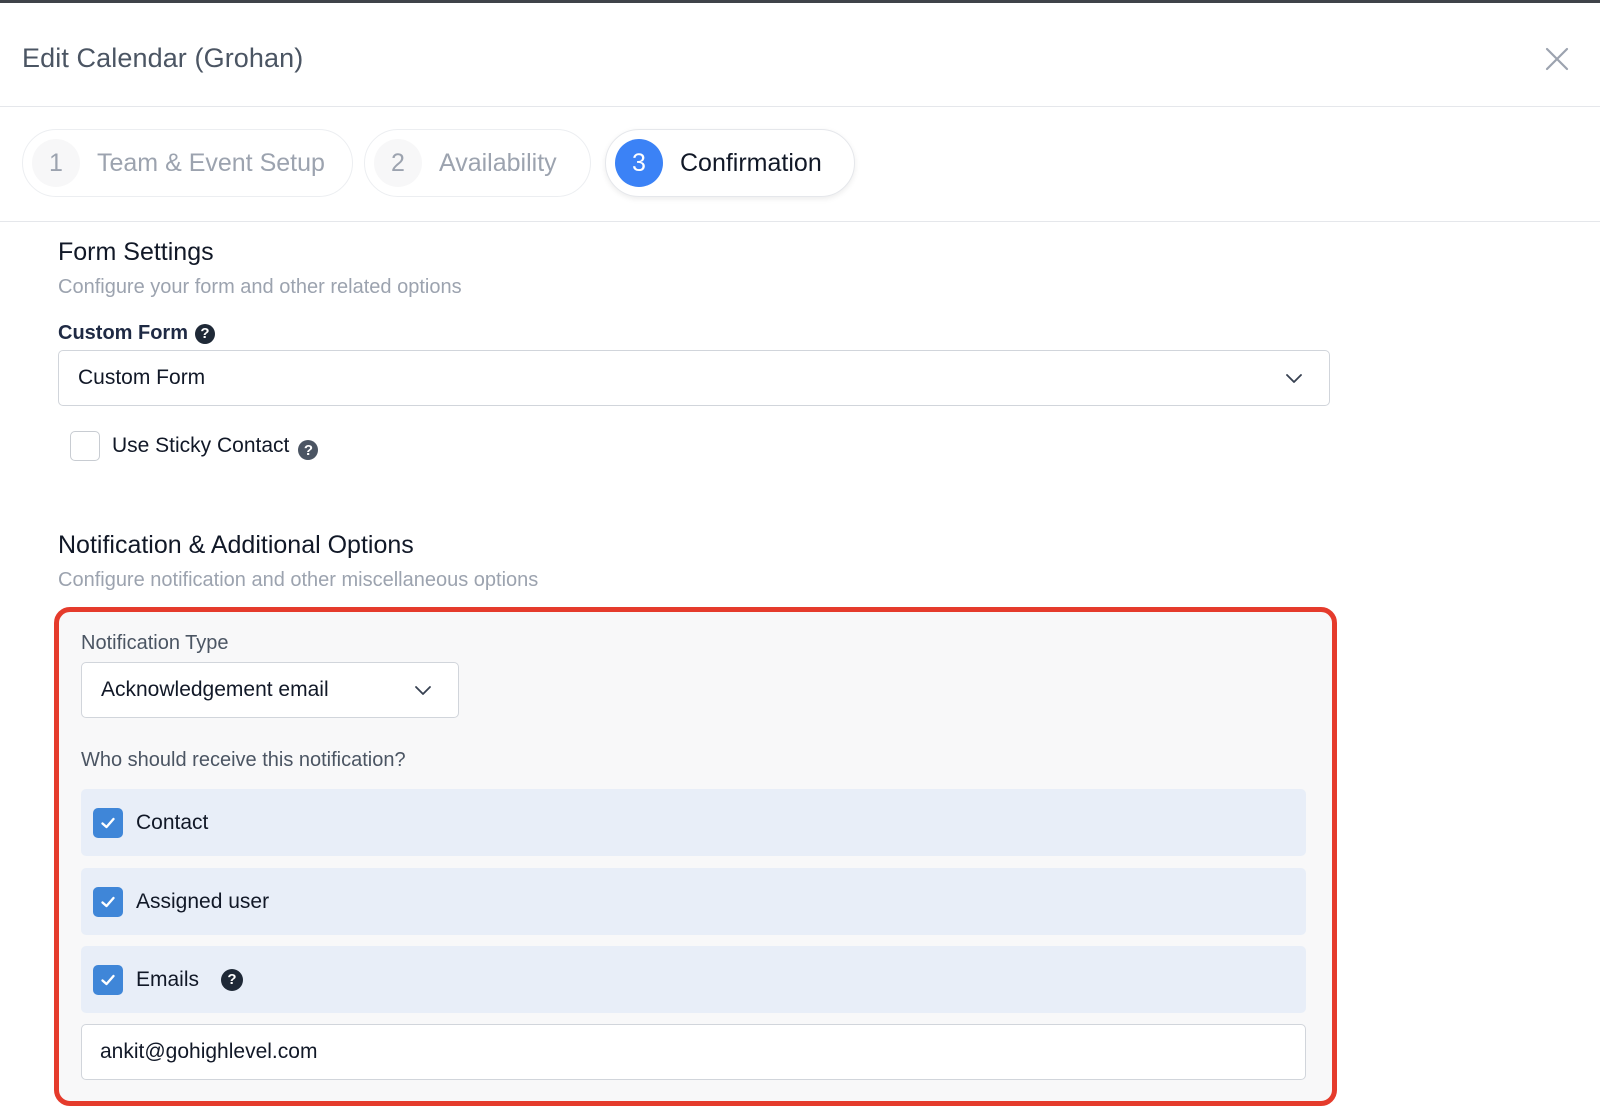  I want to click on notification-type-select: Acknowledgement email, so click(270, 690).